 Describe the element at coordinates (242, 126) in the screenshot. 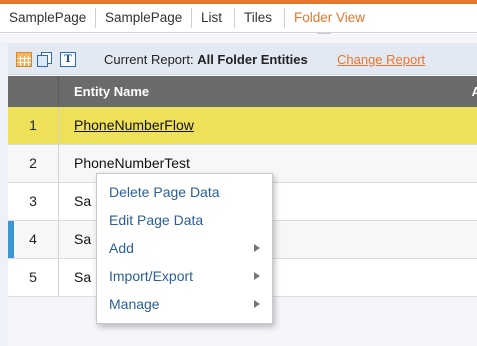

I see `table-row: 1 PhoneNumberFlow` at that location.